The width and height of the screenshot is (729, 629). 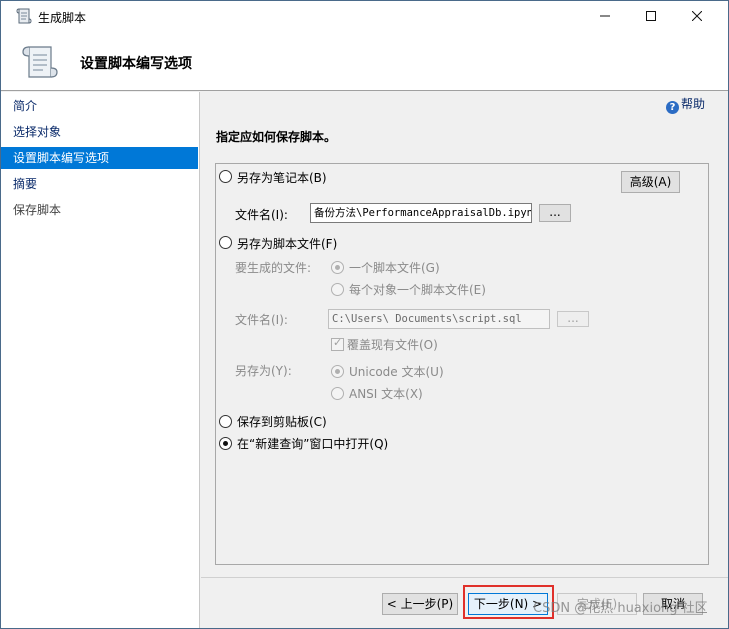 I want to click on save-as-script-label: 另存为脚本文件(F), so click(x=287, y=244).